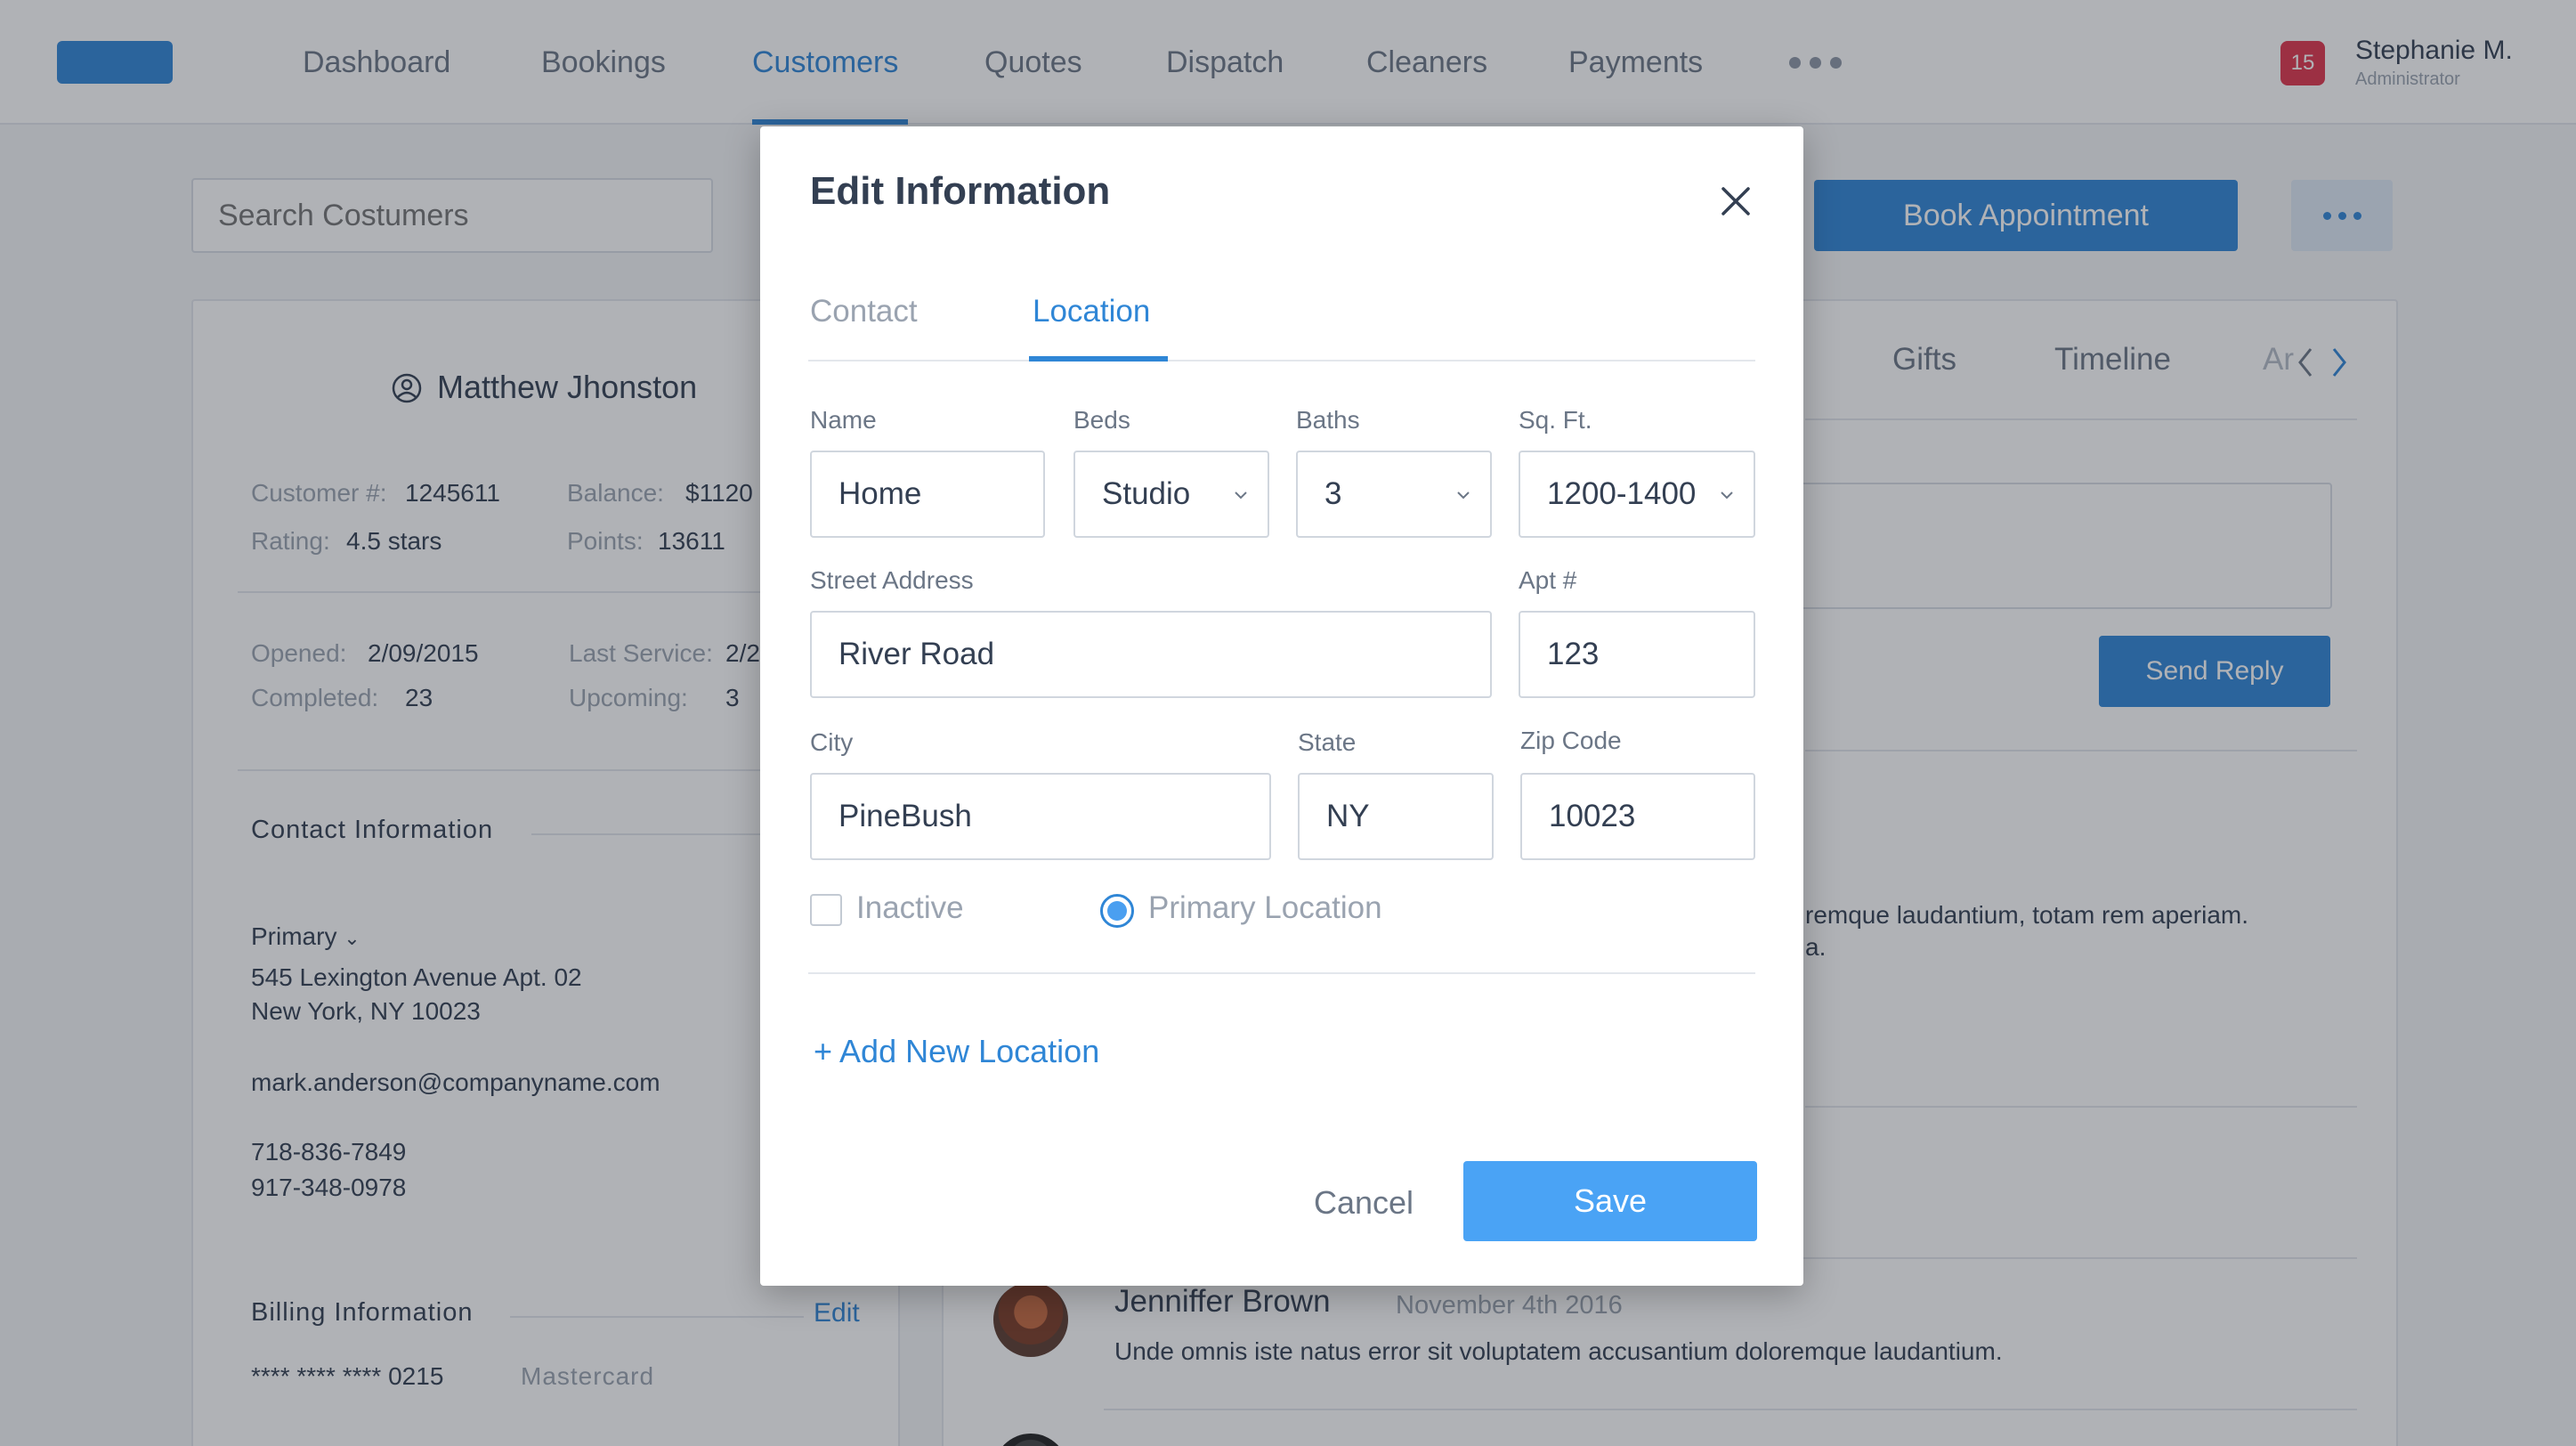 This screenshot has width=2576, height=1446. What do you see at coordinates (1281, 973) in the screenshot?
I see `divider` at bounding box center [1281, 973].